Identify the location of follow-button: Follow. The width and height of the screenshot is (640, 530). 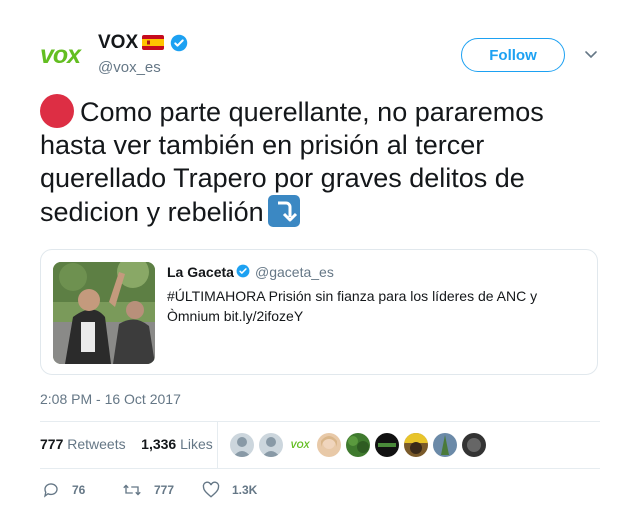
(513, 55).